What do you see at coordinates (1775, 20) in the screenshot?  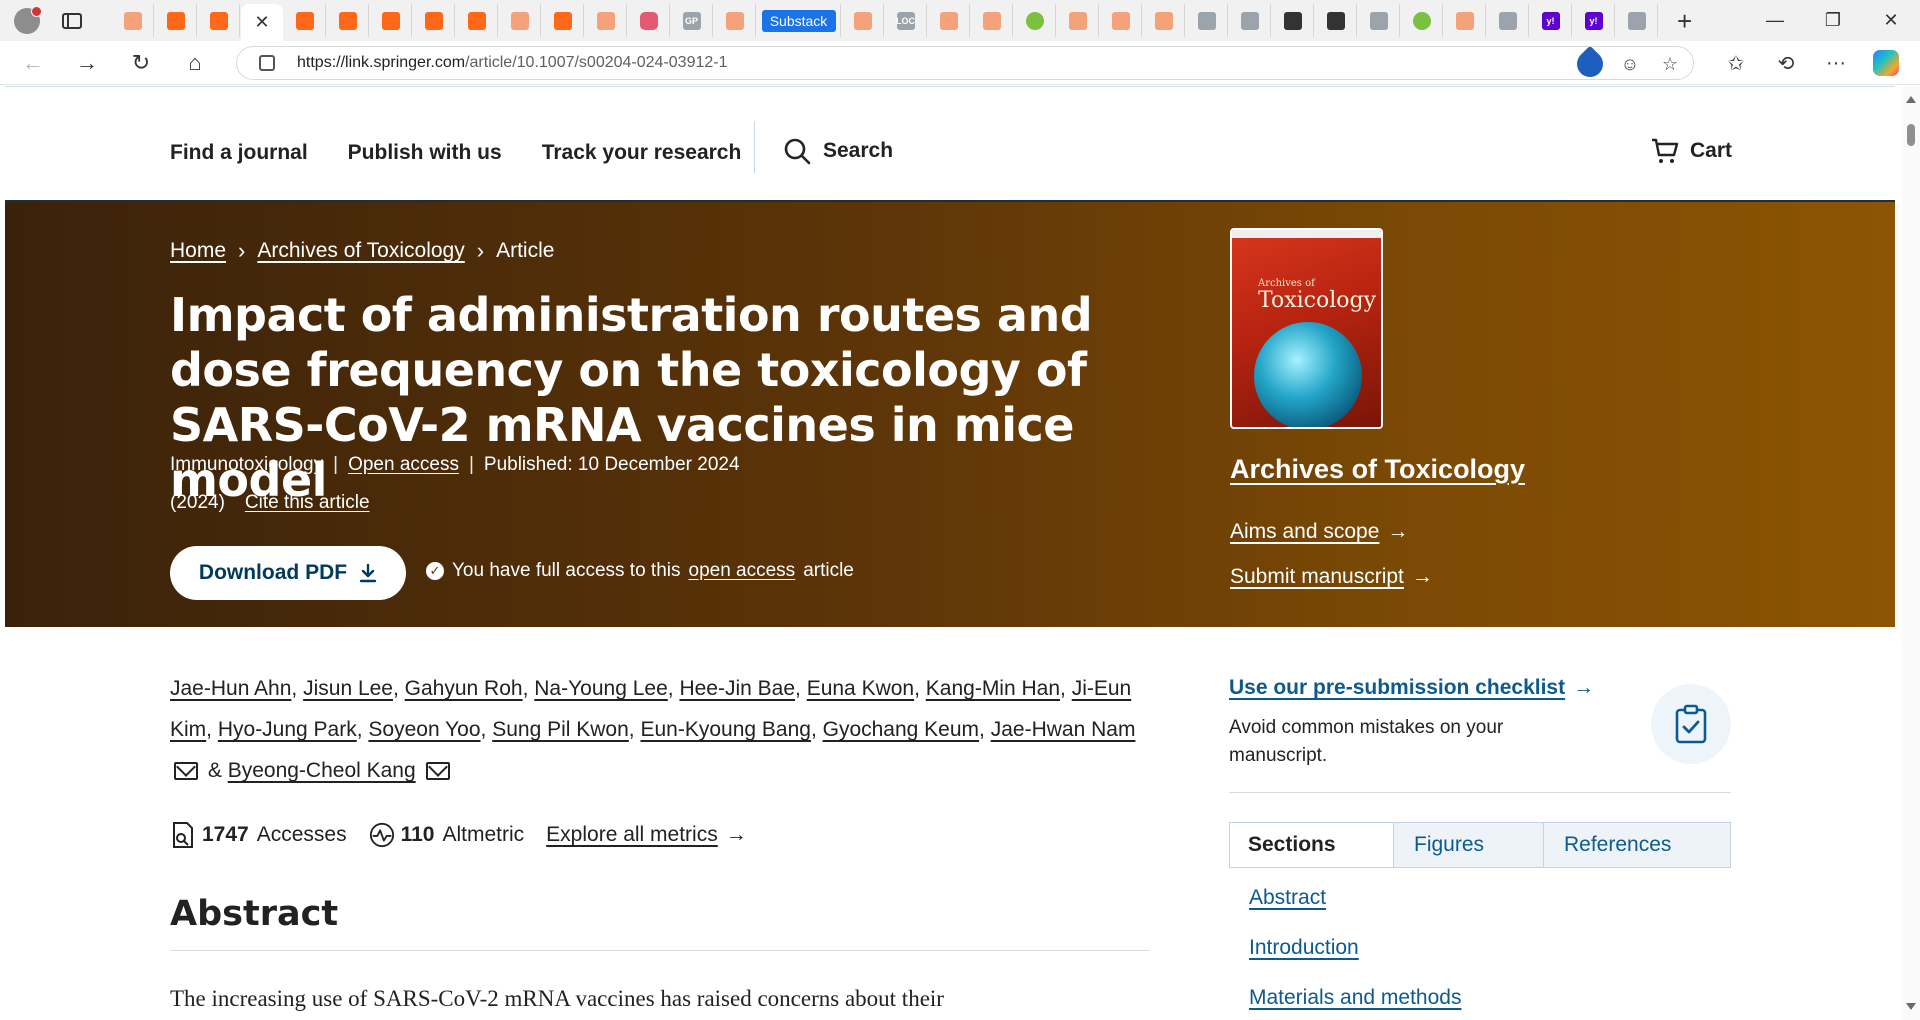 I see `minimize-icon: —` at bounding box center [1775, 20].